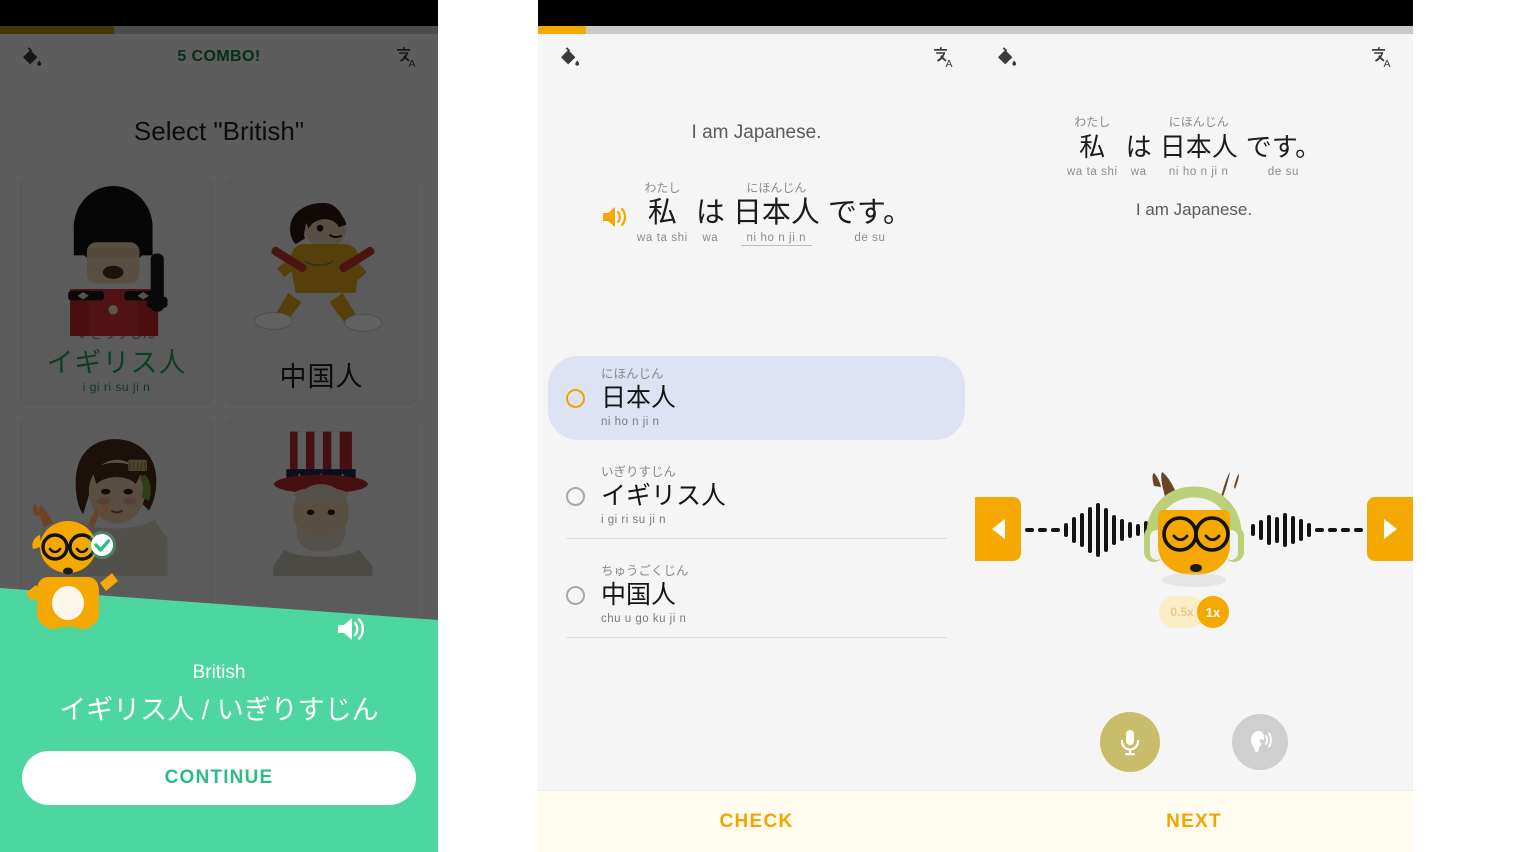 This screenshot has height=852, width=1514. What do you see at coordinates (639, 398) in the screenshot?
I see `option-word: 日本人` at bounding box center [639, 398].